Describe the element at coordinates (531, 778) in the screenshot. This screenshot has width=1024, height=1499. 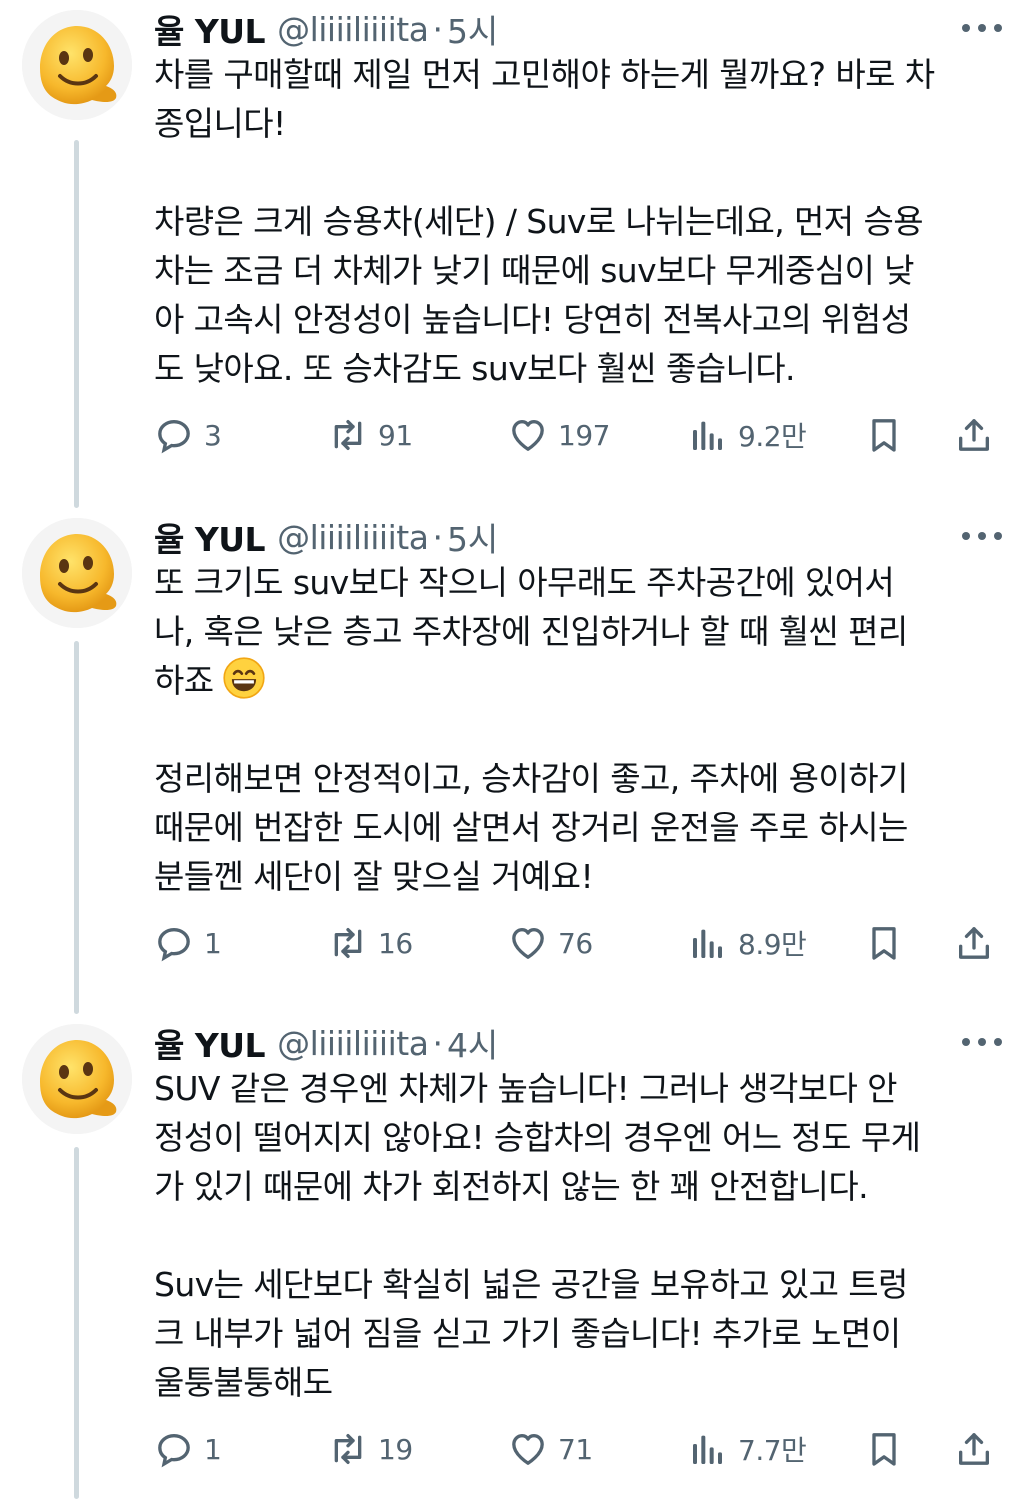
I see `tweet-text-line: 정리해보면 안정적이고, 승차감이 좋고, 주차에 용이하기` at that location.